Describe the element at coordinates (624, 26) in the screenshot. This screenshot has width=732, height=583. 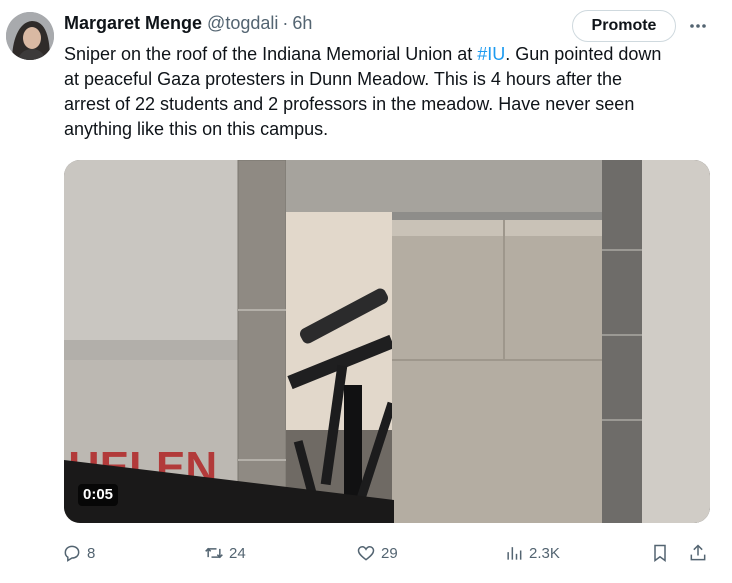
I see `promote-button: Promote` at that location.